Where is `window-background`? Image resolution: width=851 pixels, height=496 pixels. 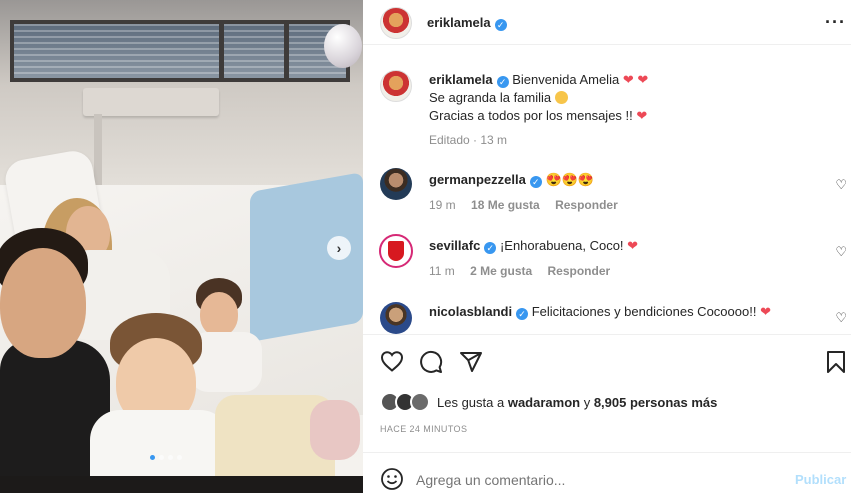
window-background is located at coordinates (180, 51).